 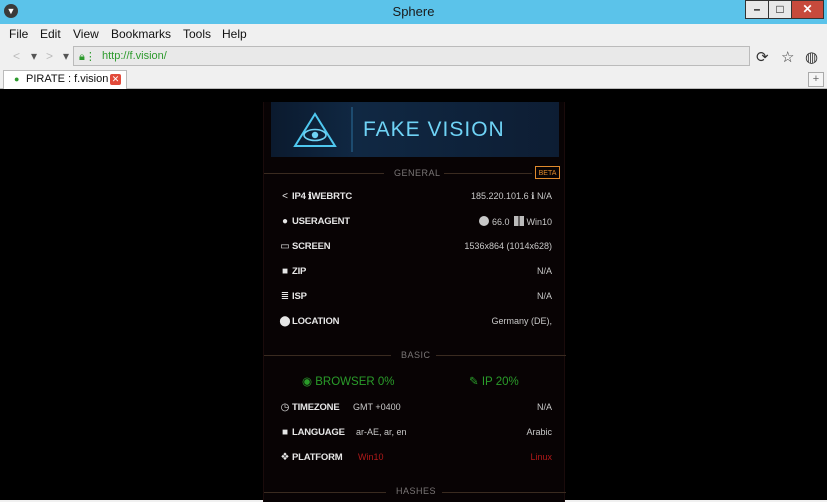 I want to click on menu-view: View, so click(x=86, y=34).